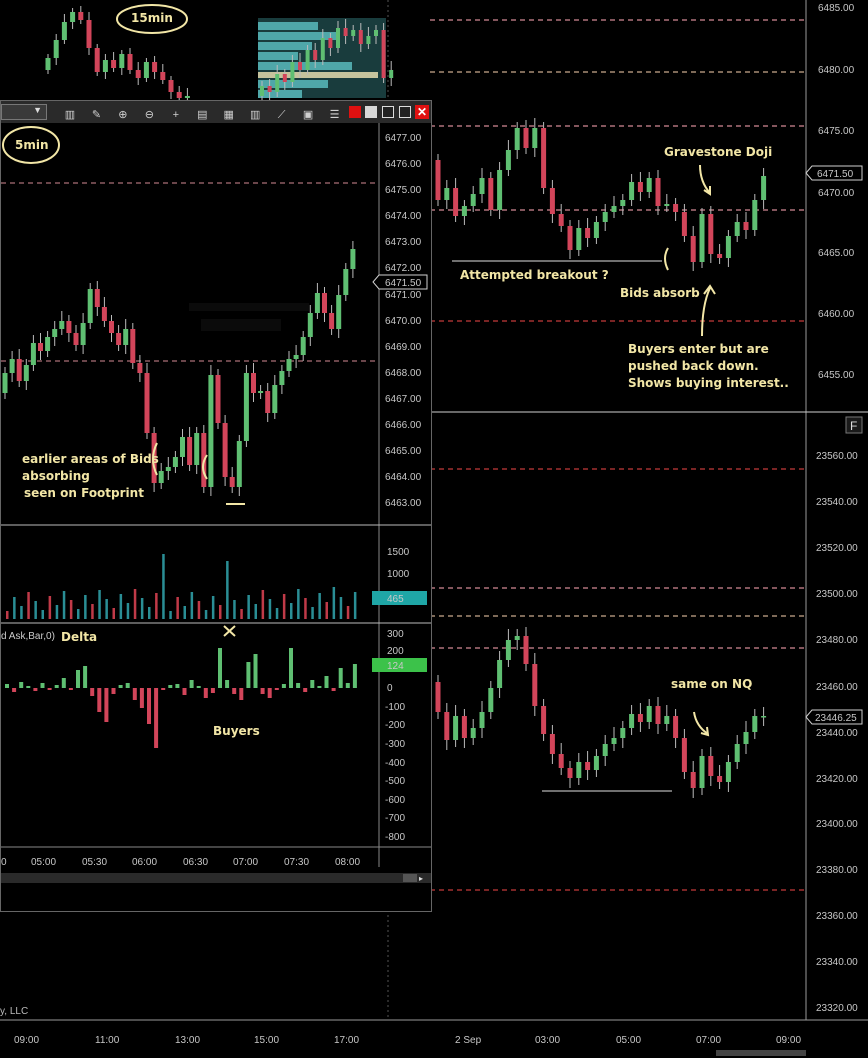 The height and width of the screenshot is (1058, 868). Describe the element at coordinates (422, 112) in the screenshot. I see `close-button: ✕` at that location.